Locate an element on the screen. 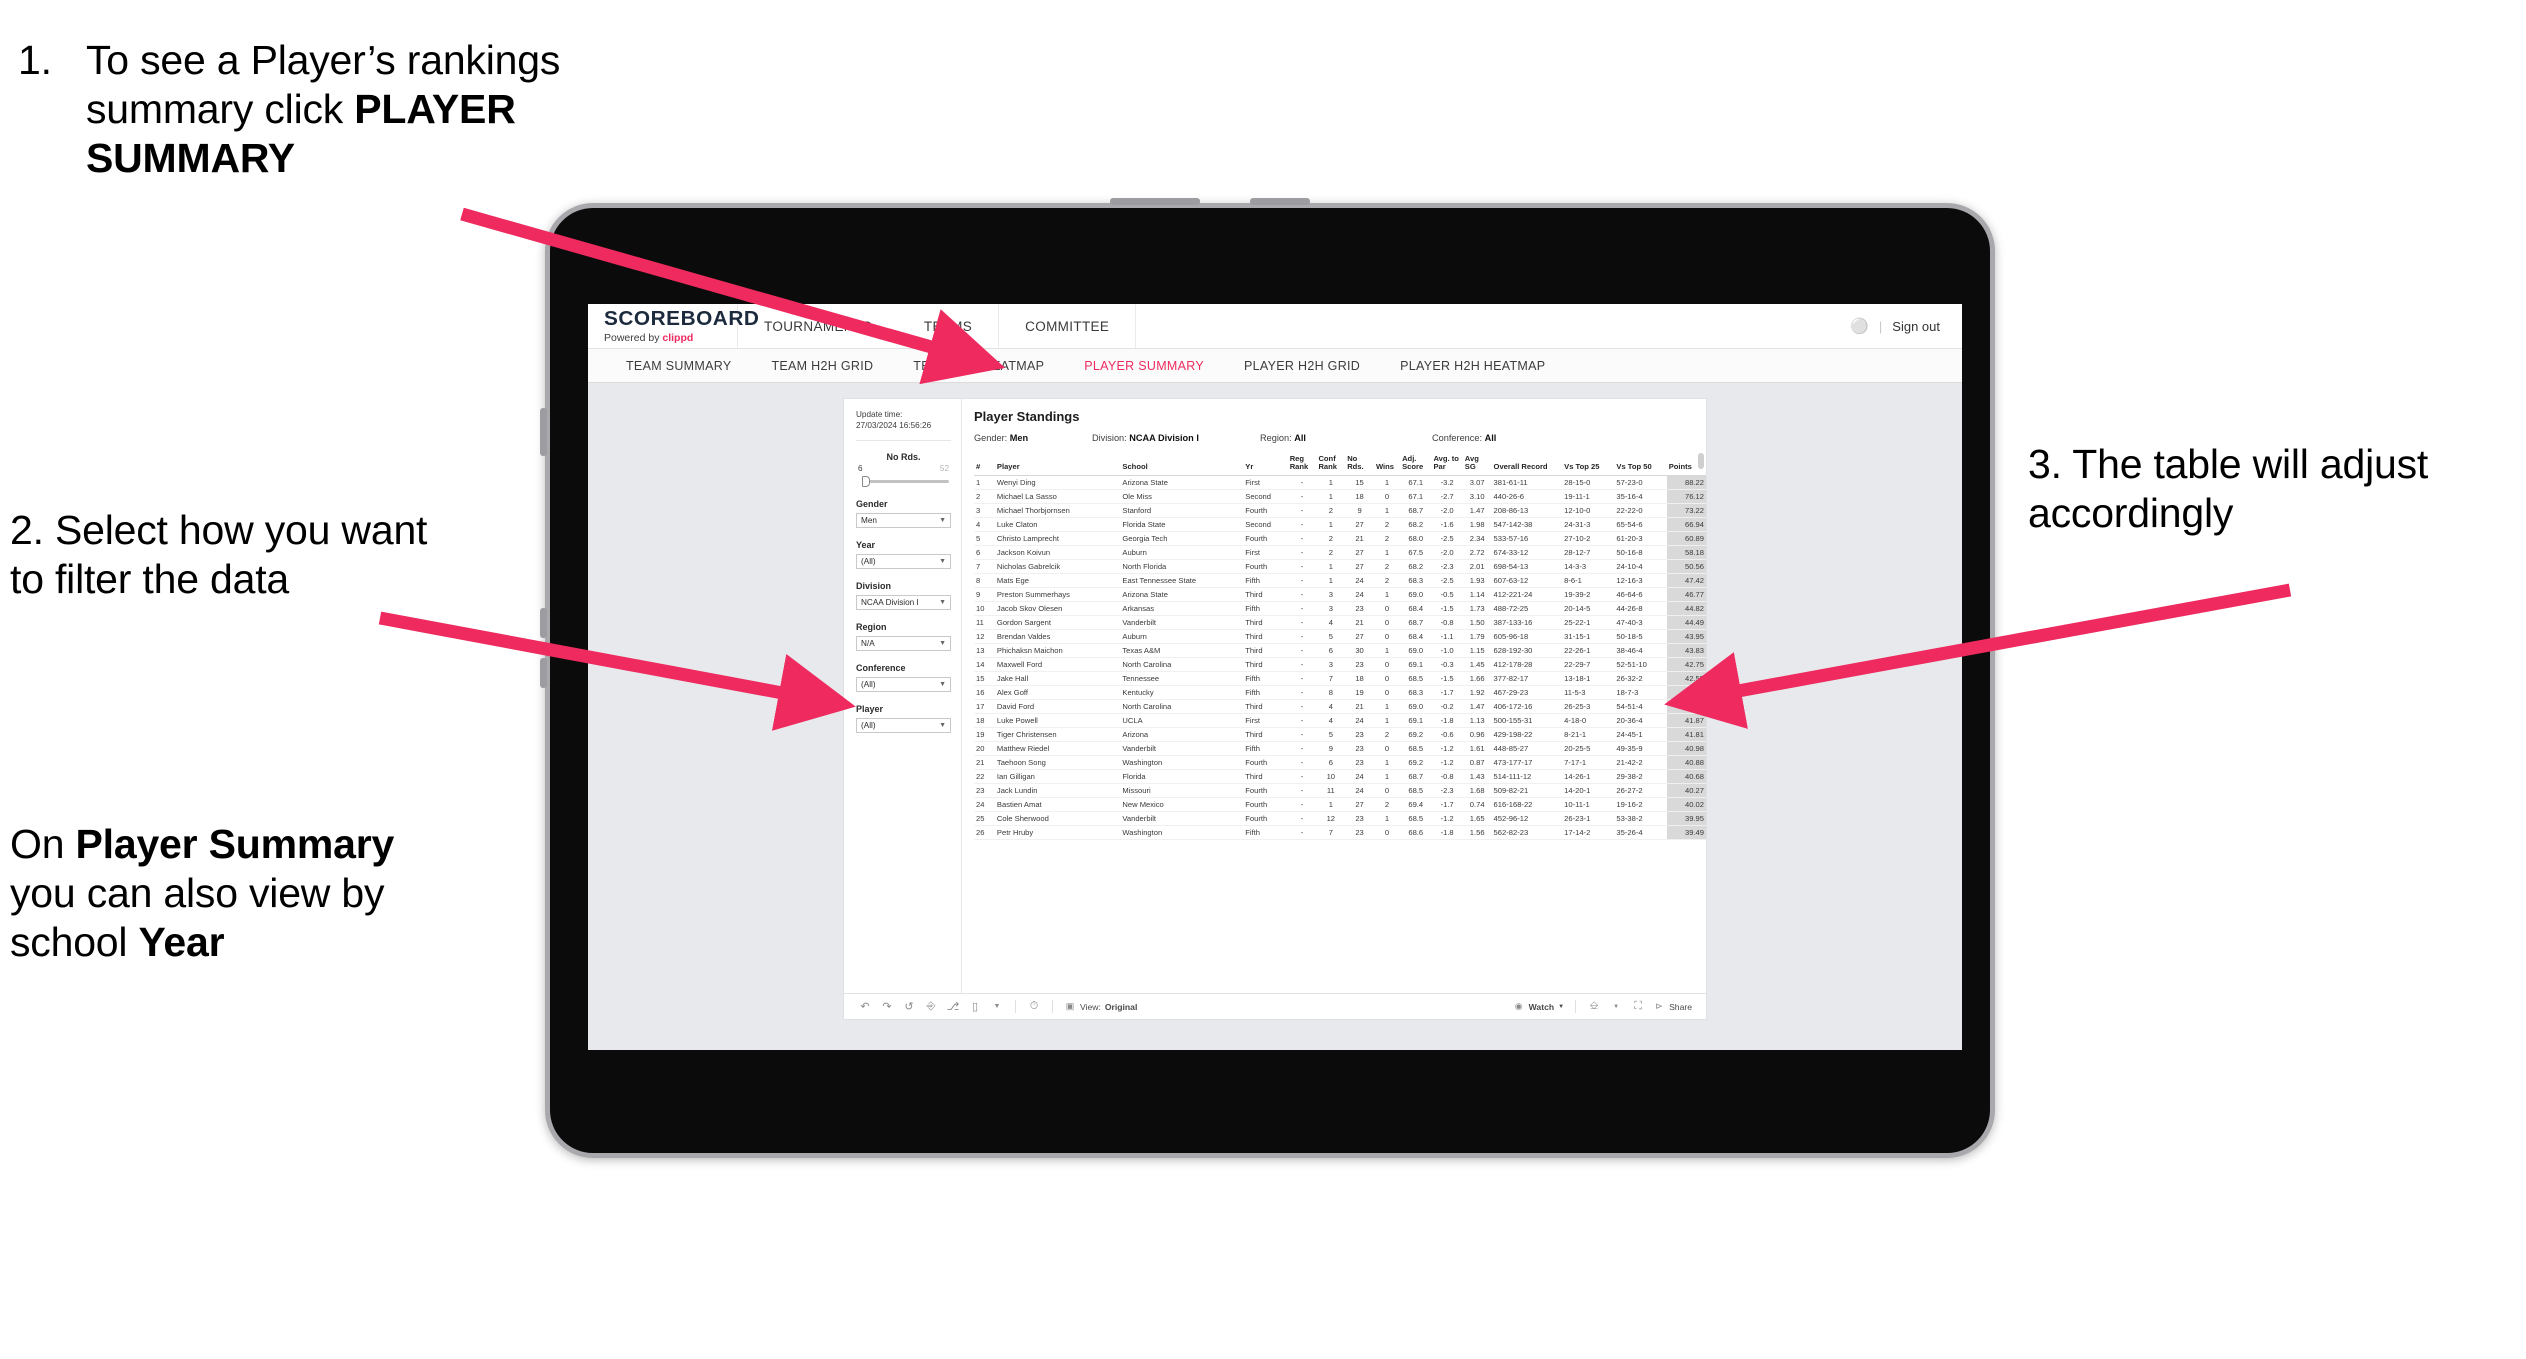  tab-player-h2h-grid: PLAYER H2H GRID is located at coordinates (1302, 366).